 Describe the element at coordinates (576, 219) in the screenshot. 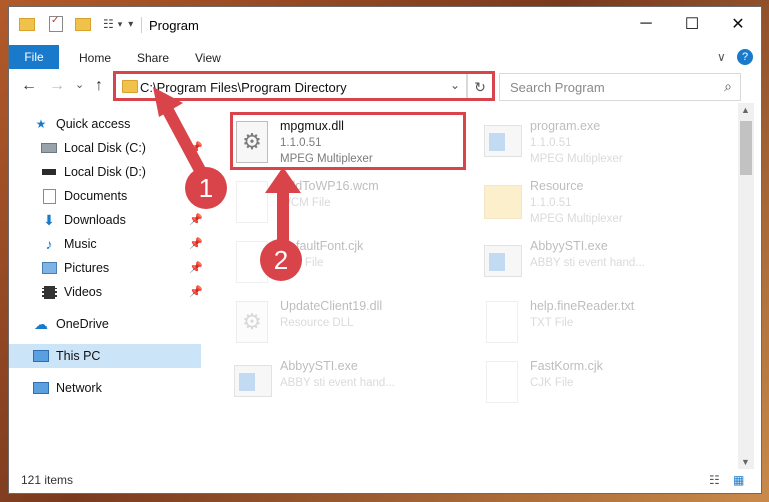

I see `file-description: MPEG Multiplexer` at that location.